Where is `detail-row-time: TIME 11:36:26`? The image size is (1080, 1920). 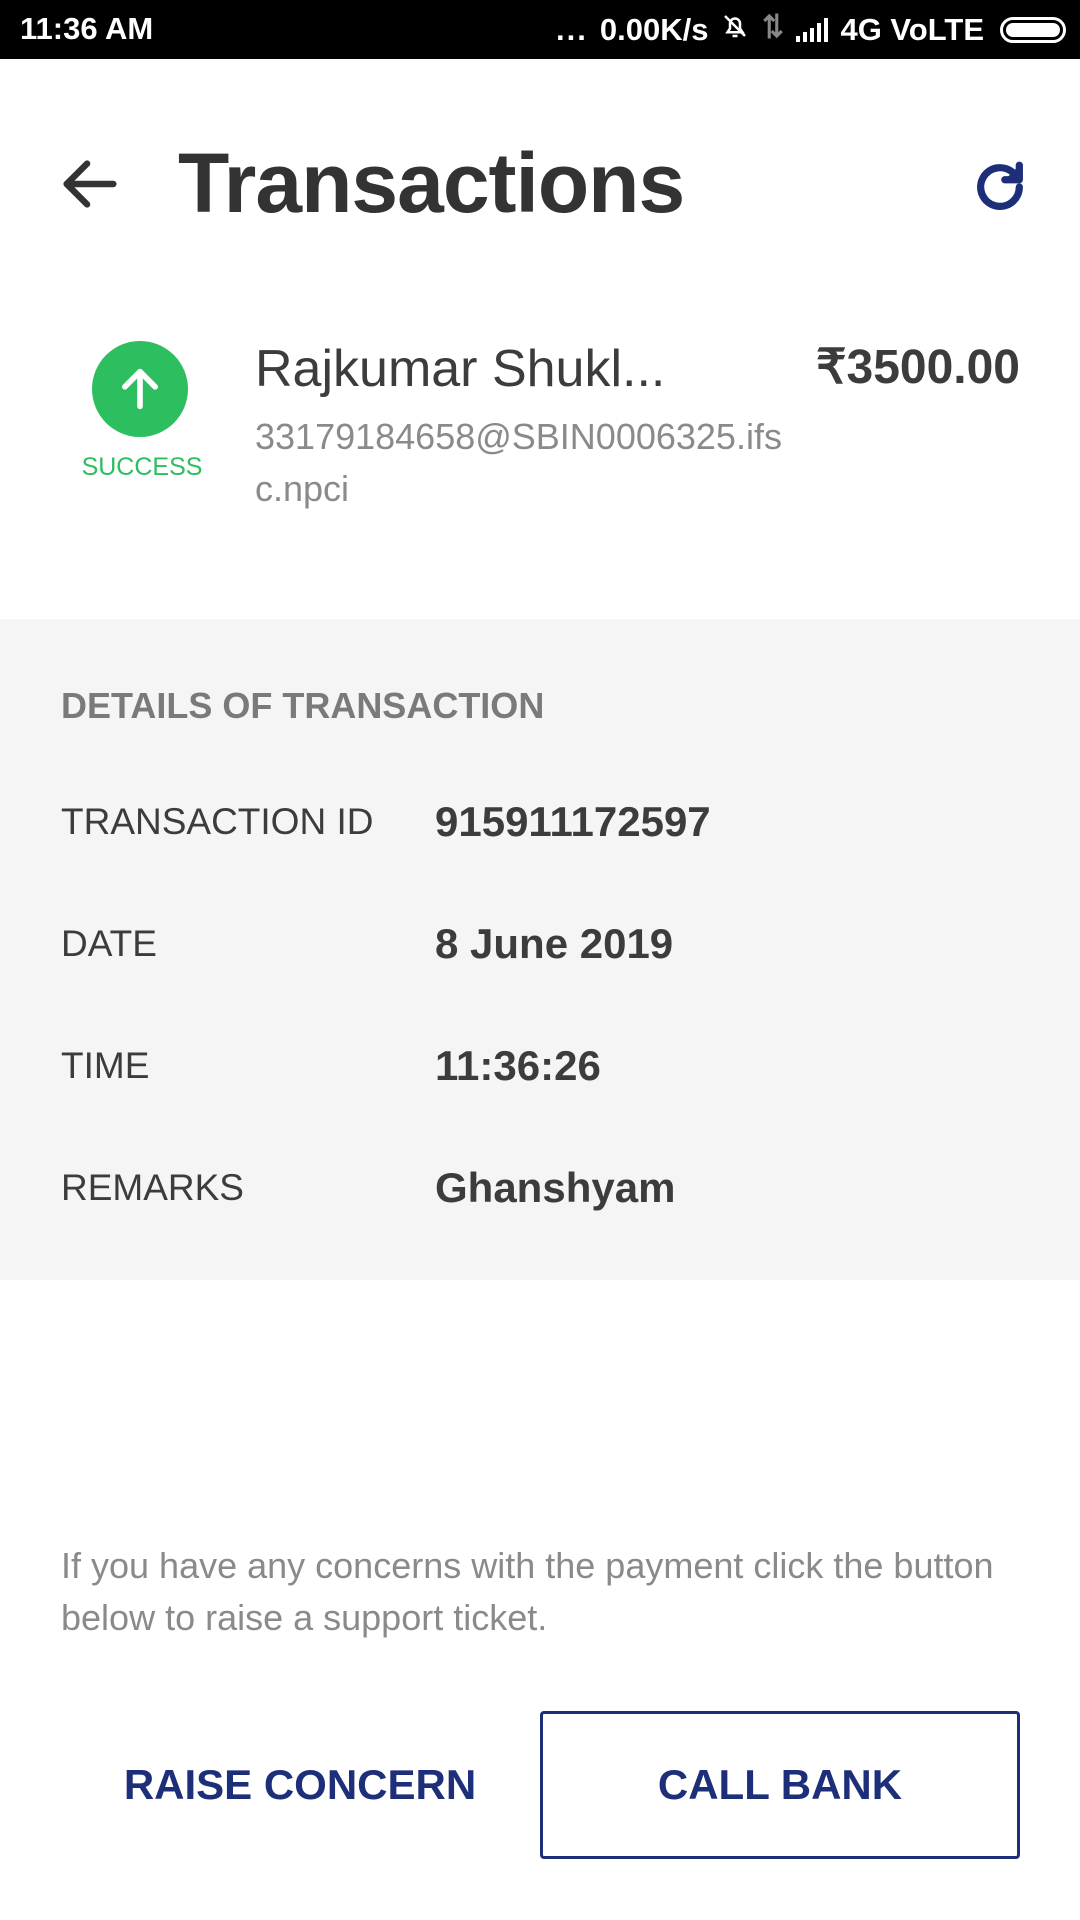
detail-row-time: TIME 11:36:26 is located at coordinates (541, 1066).